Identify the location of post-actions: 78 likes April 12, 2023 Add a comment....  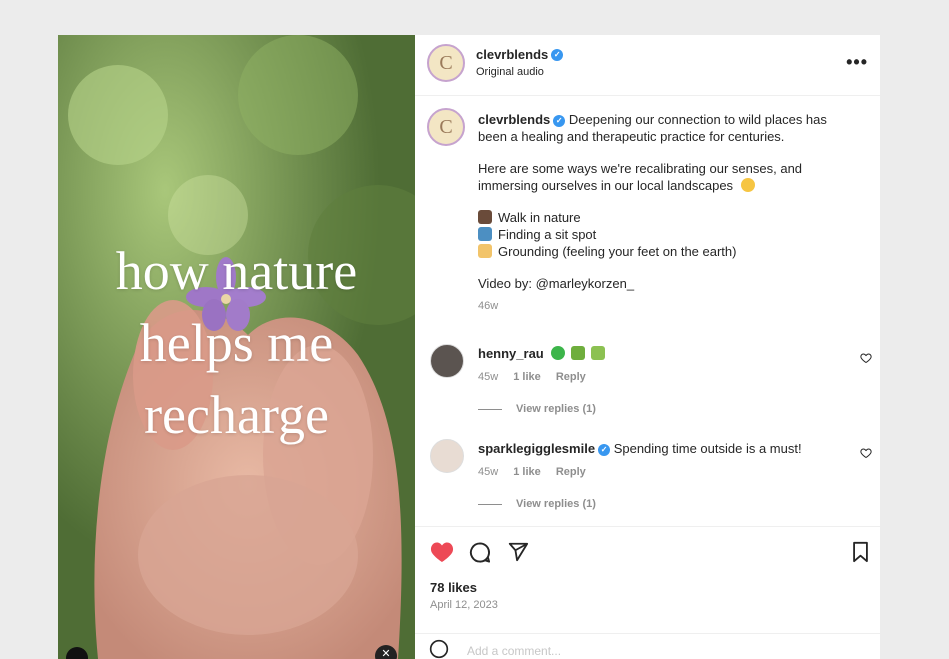
(647, 592).